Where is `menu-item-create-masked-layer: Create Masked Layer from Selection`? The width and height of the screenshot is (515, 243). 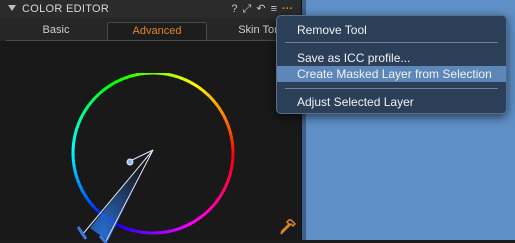 menu-item-create-masked-layer: Create Masked Layer from Selection is located at coordinates (391, 74).